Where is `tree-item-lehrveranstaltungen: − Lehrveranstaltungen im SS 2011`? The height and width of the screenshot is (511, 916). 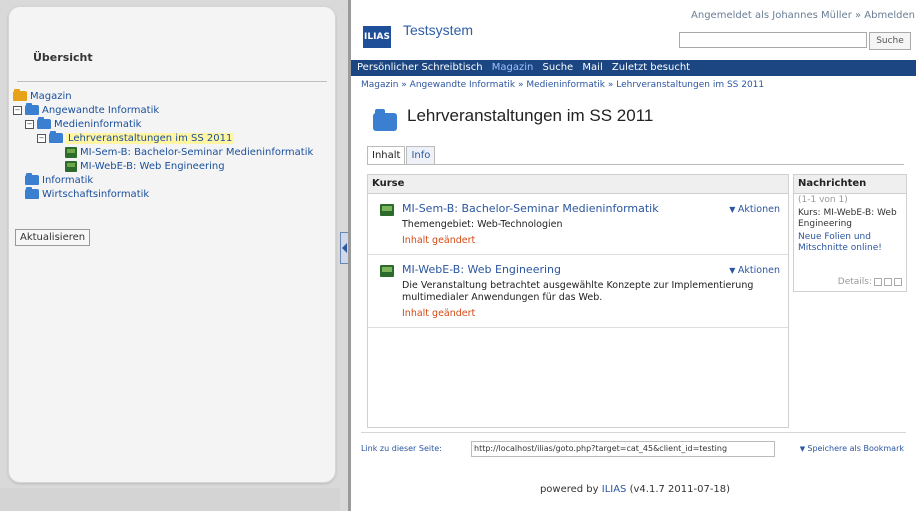 tree-item-lehrveranstaltungen: − Lehrveranstaltungen im SS 2011 is located at coordinates (172, 138).